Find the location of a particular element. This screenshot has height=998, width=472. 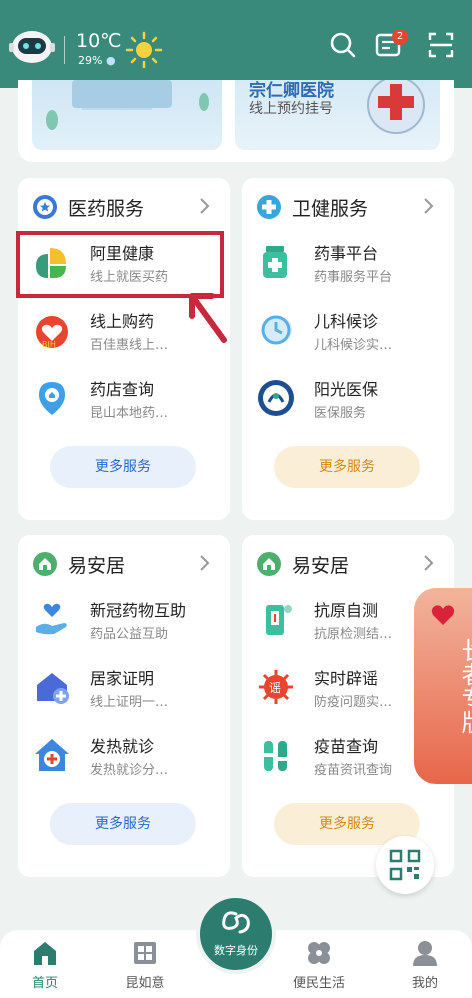

item-subtitle: 医保服务 is located at coordinates (340, 413).